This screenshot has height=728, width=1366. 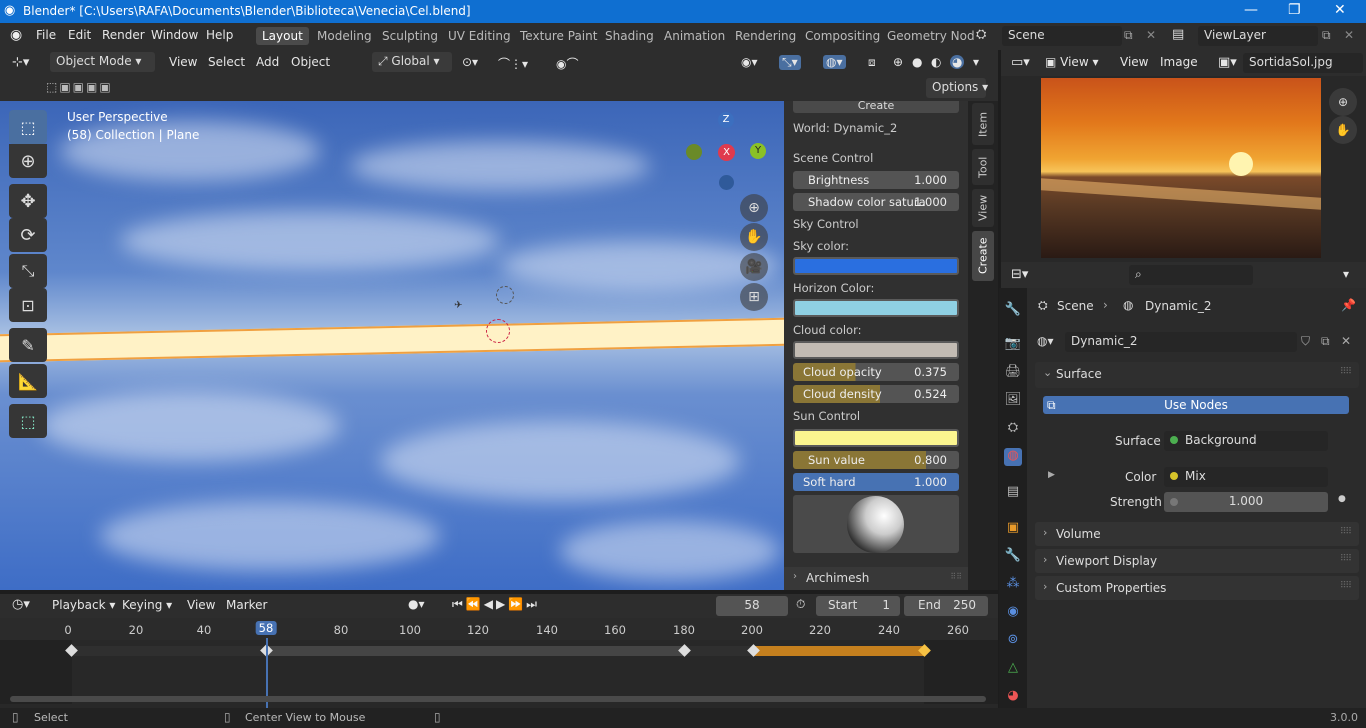 What do you see at coordinates (876, 350) in the screenshot?
I see `cloud-color-swatch` at bounding box center [876, 350].